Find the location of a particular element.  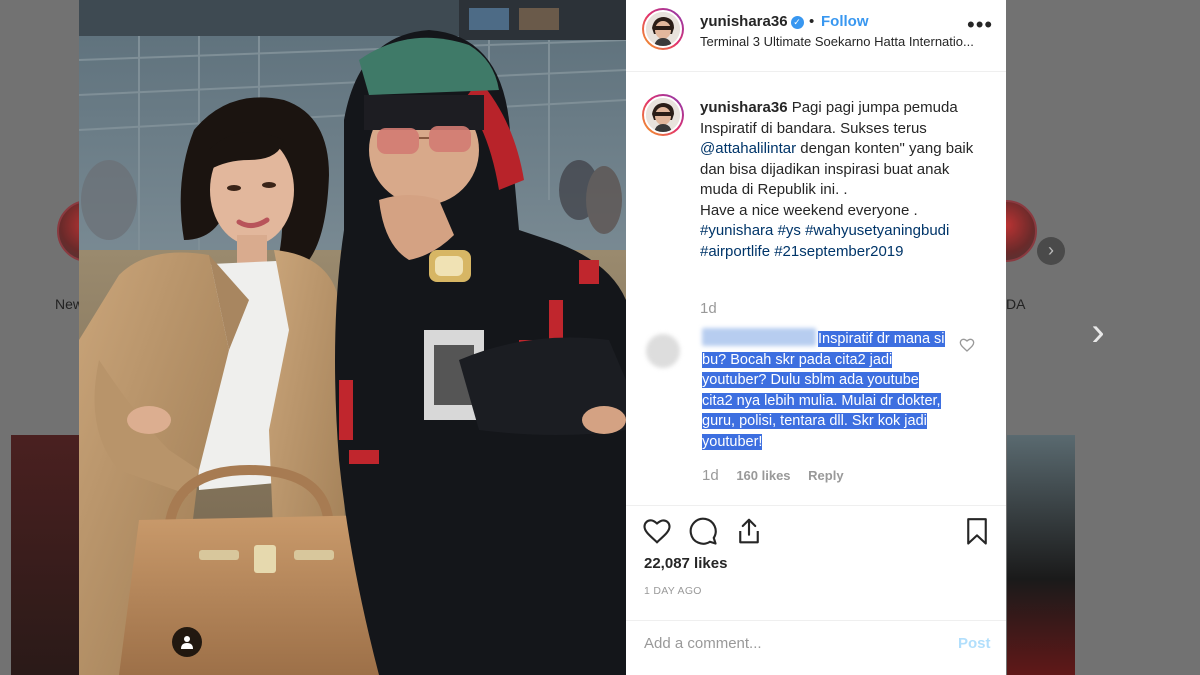

author-avatar is located at coordinates (663, 29).